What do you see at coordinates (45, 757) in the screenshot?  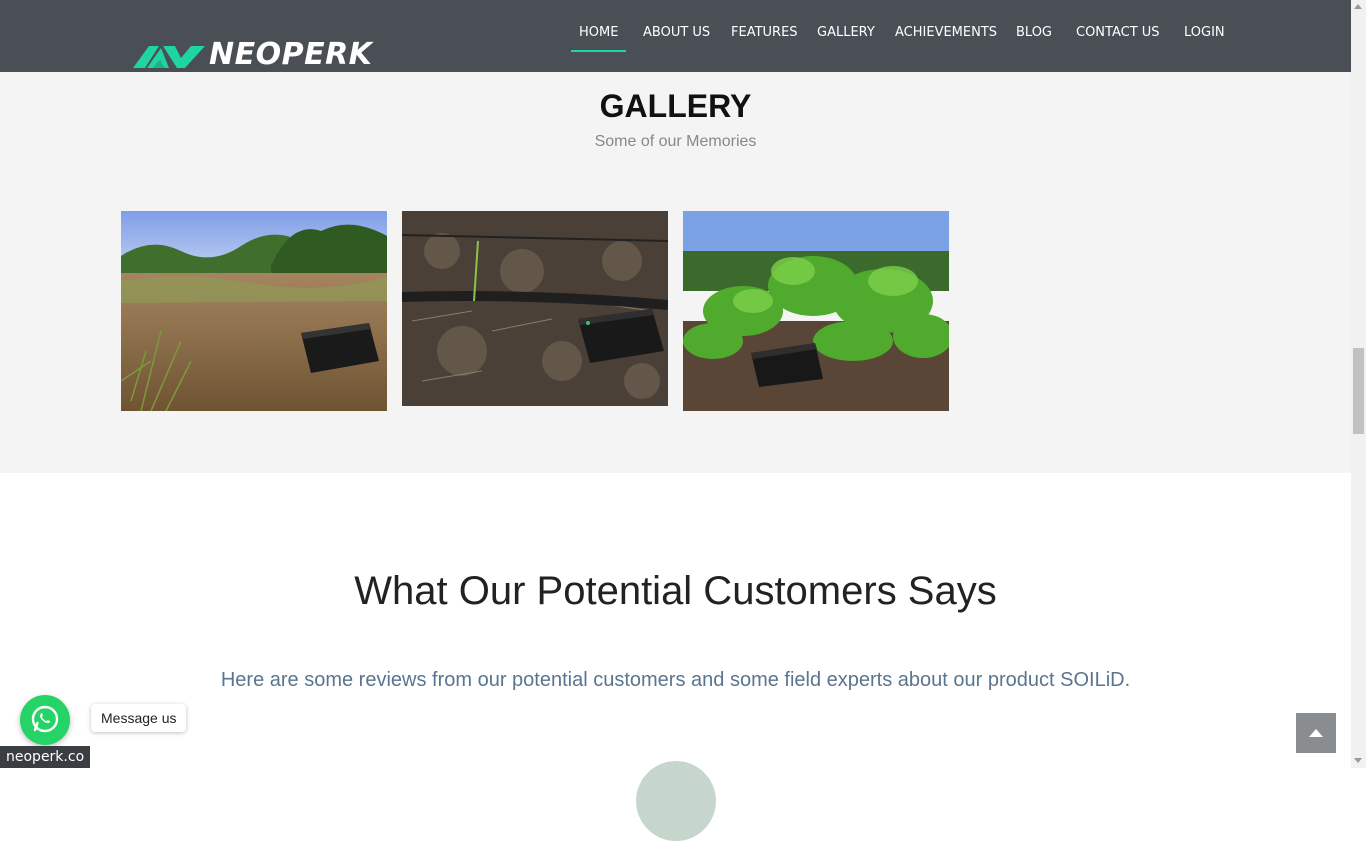 I see `status-url: neoperk.co` at bounding box center [45, 757].